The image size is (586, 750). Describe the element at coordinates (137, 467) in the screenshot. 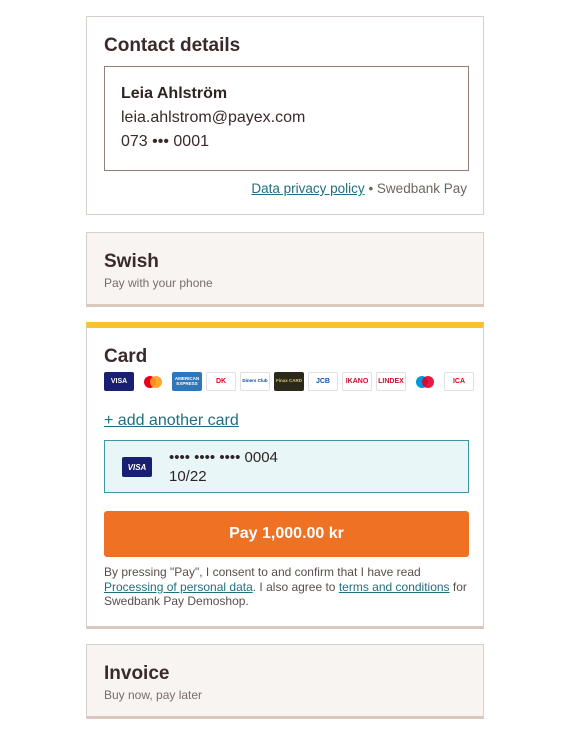

I see `visa-card-icon: VISA` at that location.